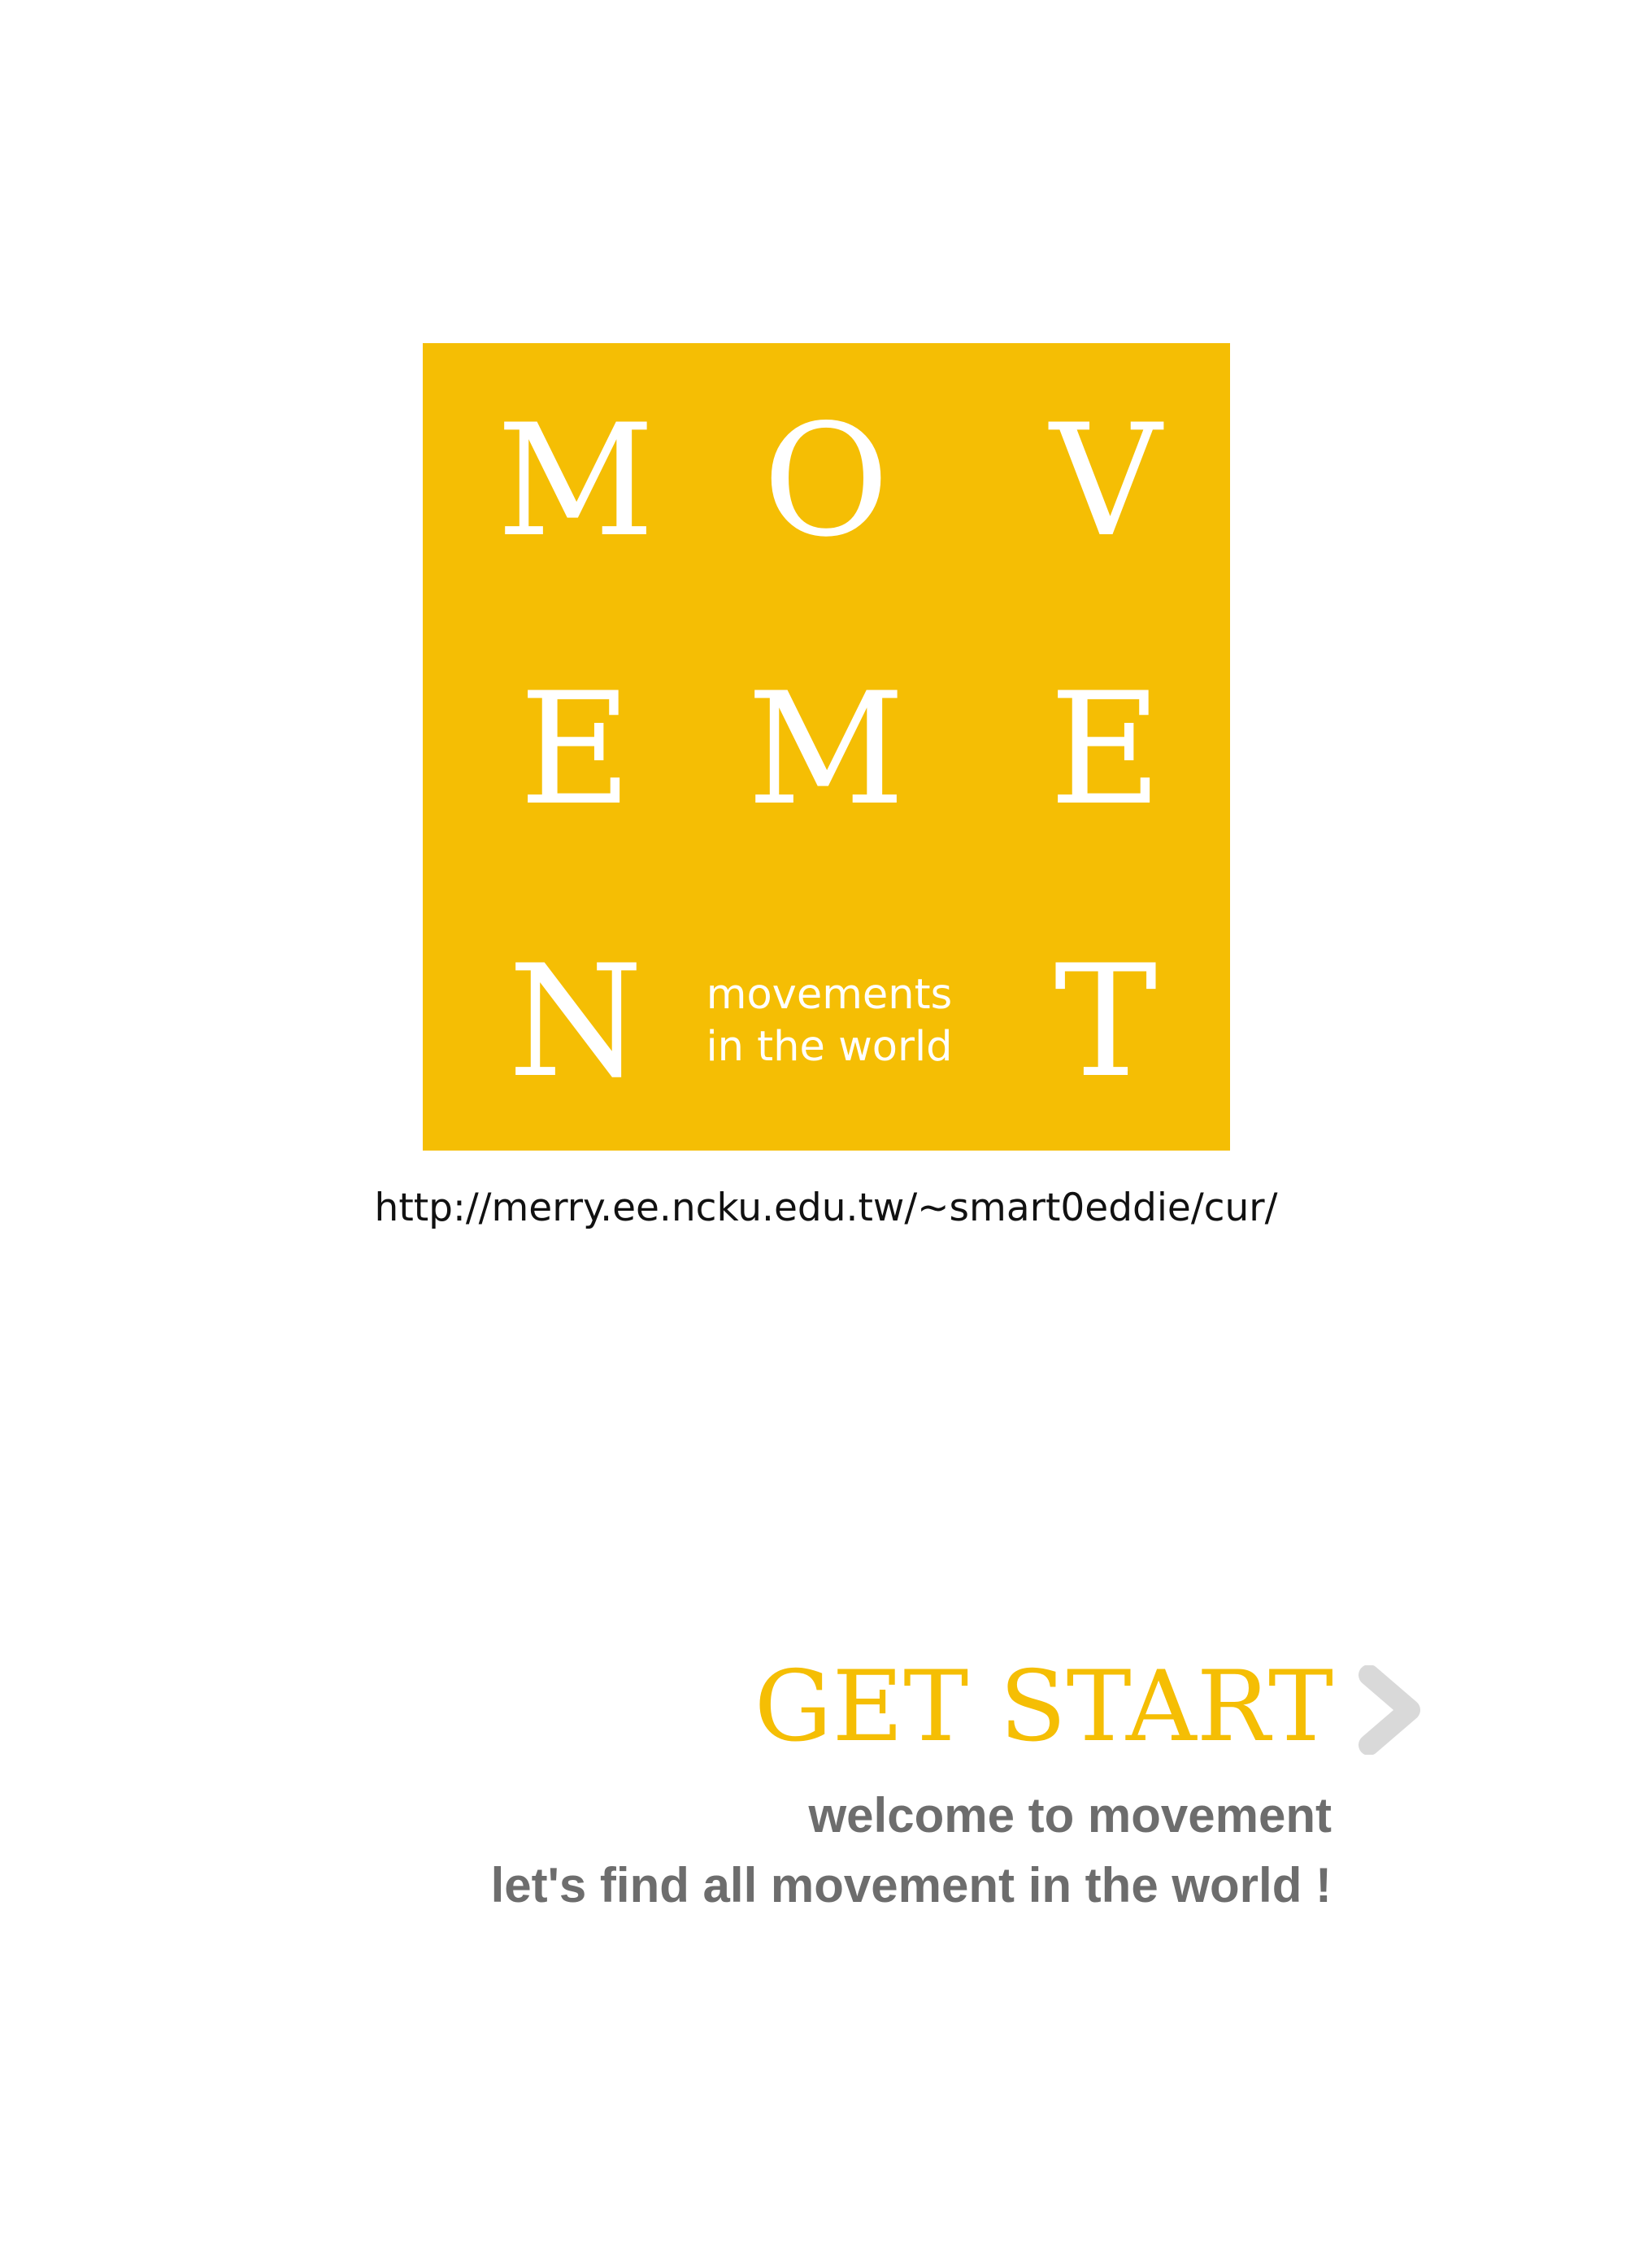 Image resolution: width=1652 pixels, height=2267 pixels. I want to click on get-start-label: GET START, so click(1043, 1707).